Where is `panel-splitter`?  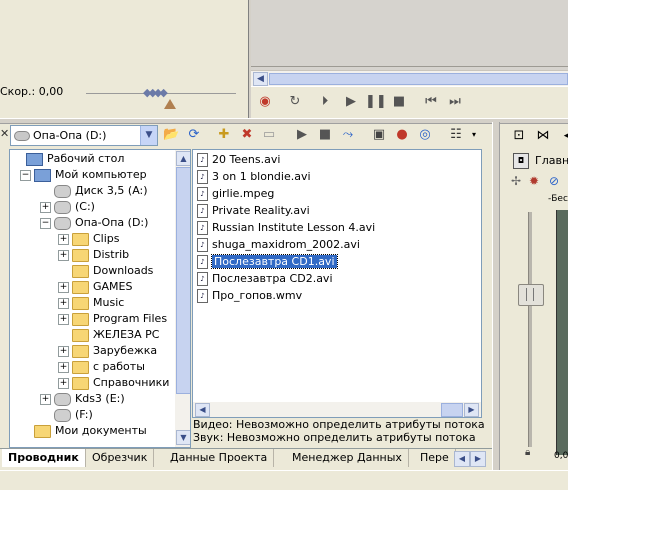 panel-splitter is located at coordinates (496, 296).